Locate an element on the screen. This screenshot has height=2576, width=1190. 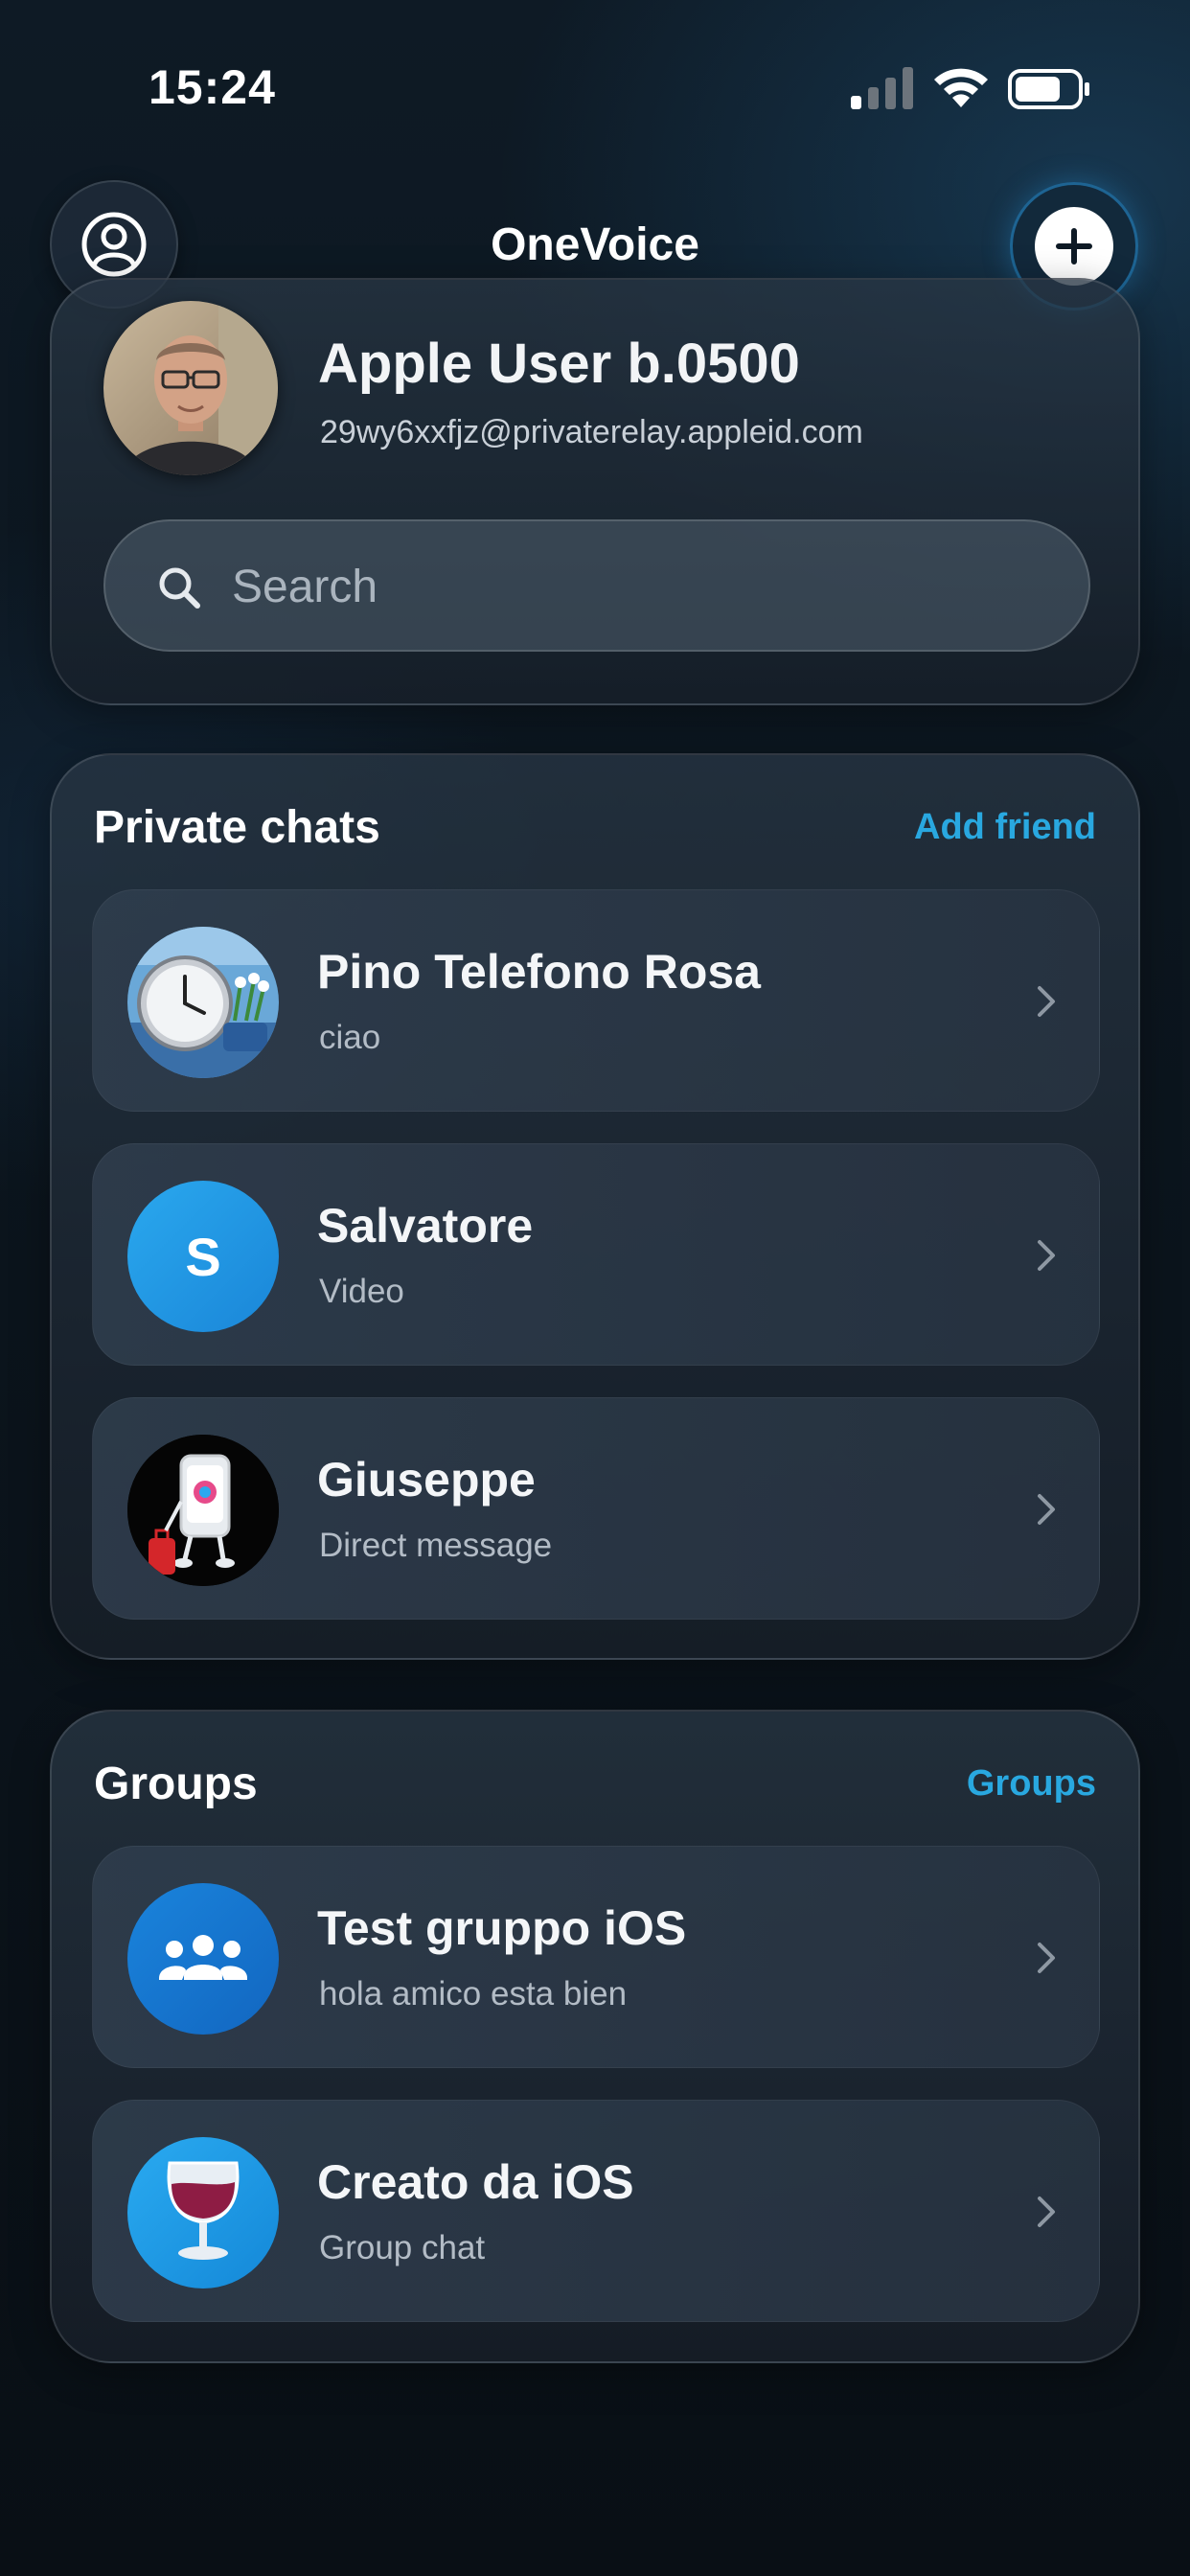
user-name: Apple User b.0500 is located at coordinates (559, 364).